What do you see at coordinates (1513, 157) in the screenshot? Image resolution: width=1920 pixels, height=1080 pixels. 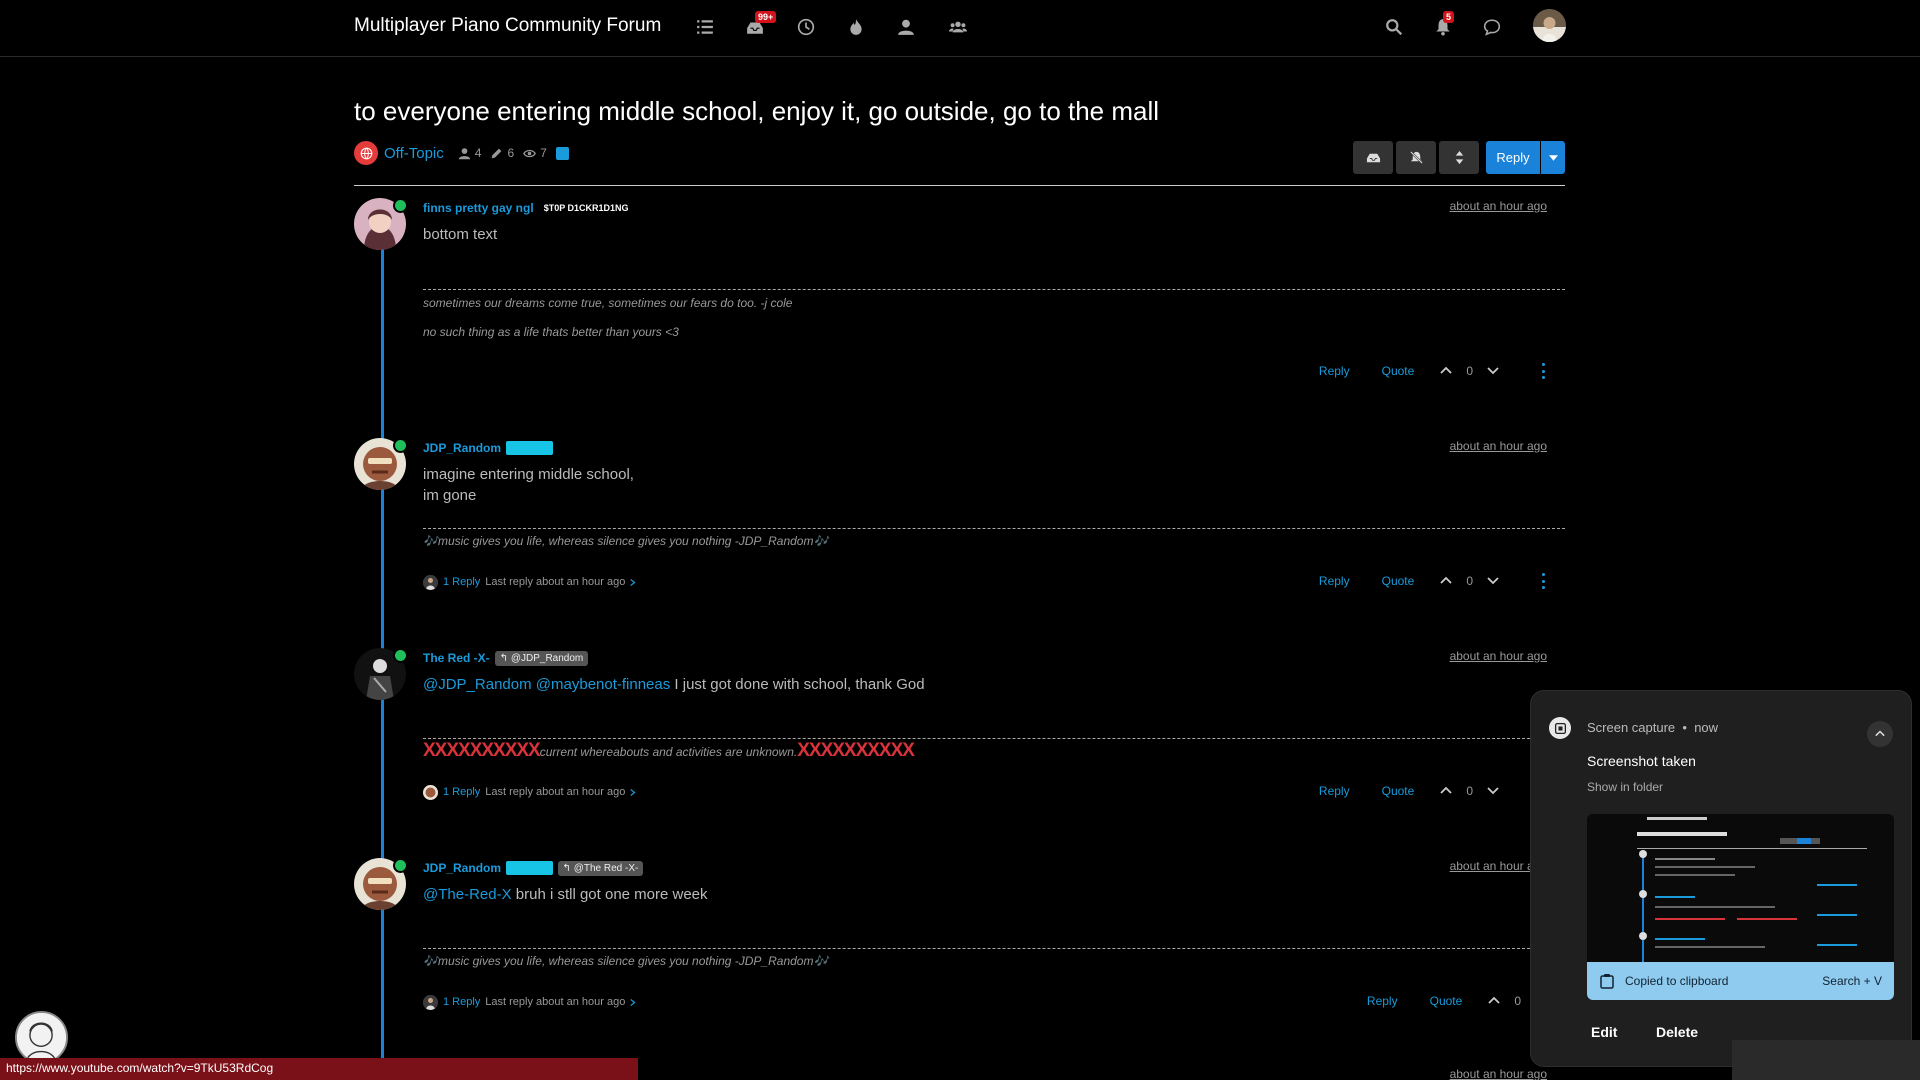 I see `topic-reply-button: Reply` at bounding box center [1513, 157].